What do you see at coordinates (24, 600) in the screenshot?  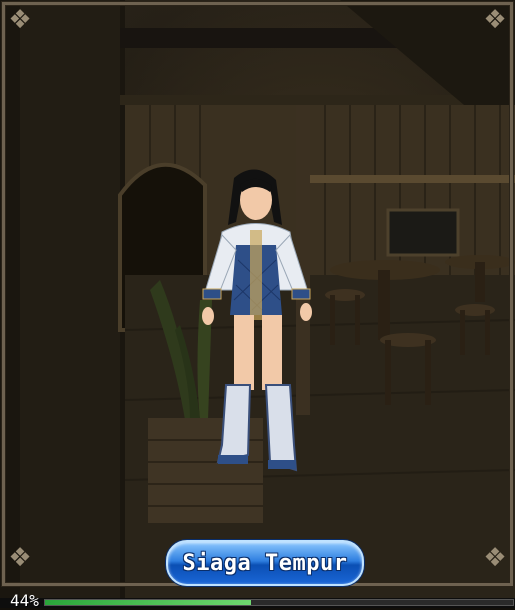 I see `loading-percent: 44%` at bounding box center [24, 600].